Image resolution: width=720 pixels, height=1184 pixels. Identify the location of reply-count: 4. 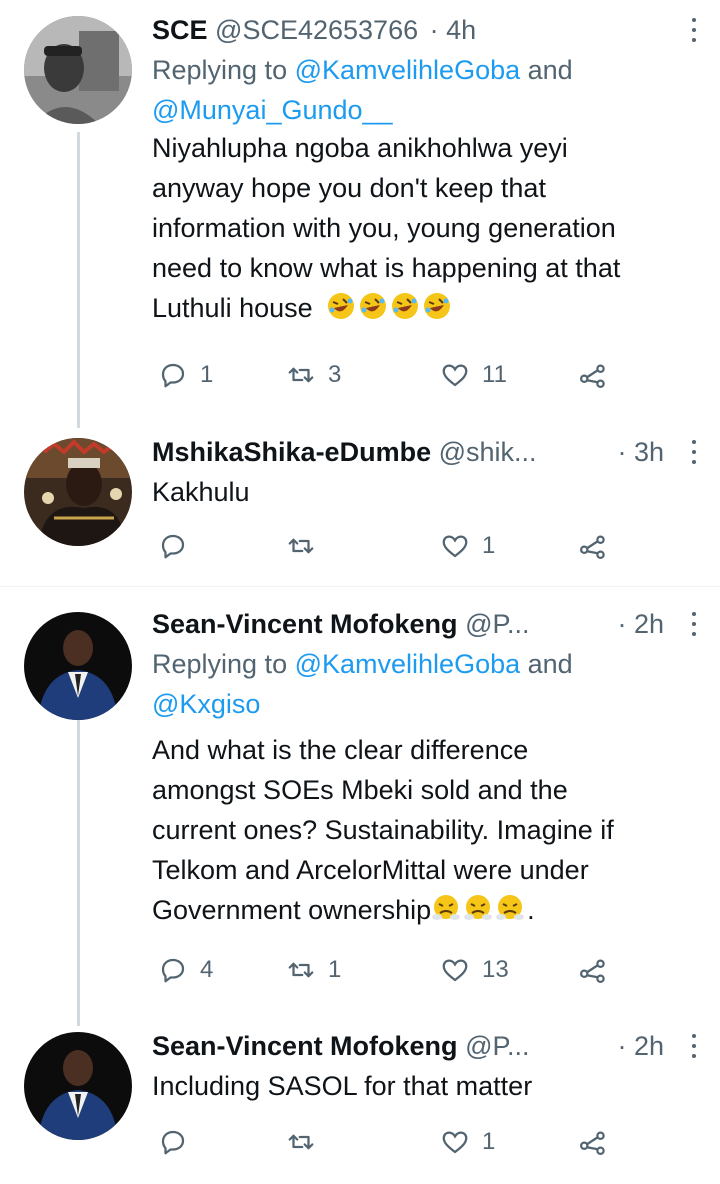
(207, 969).